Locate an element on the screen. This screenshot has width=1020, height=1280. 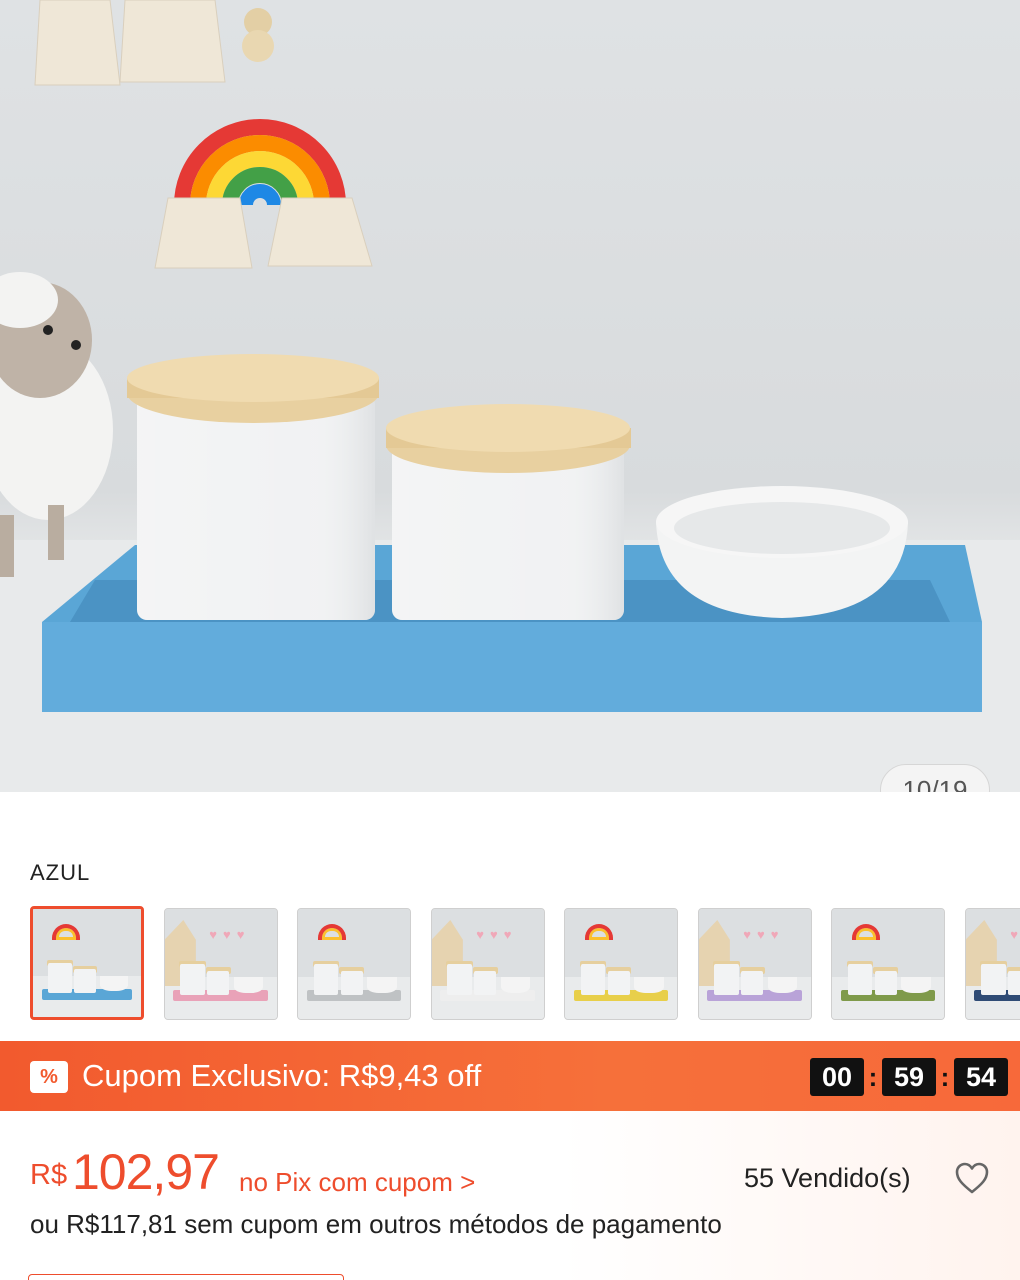
variation-thumb-cinza is located at coordinates (354, 964).